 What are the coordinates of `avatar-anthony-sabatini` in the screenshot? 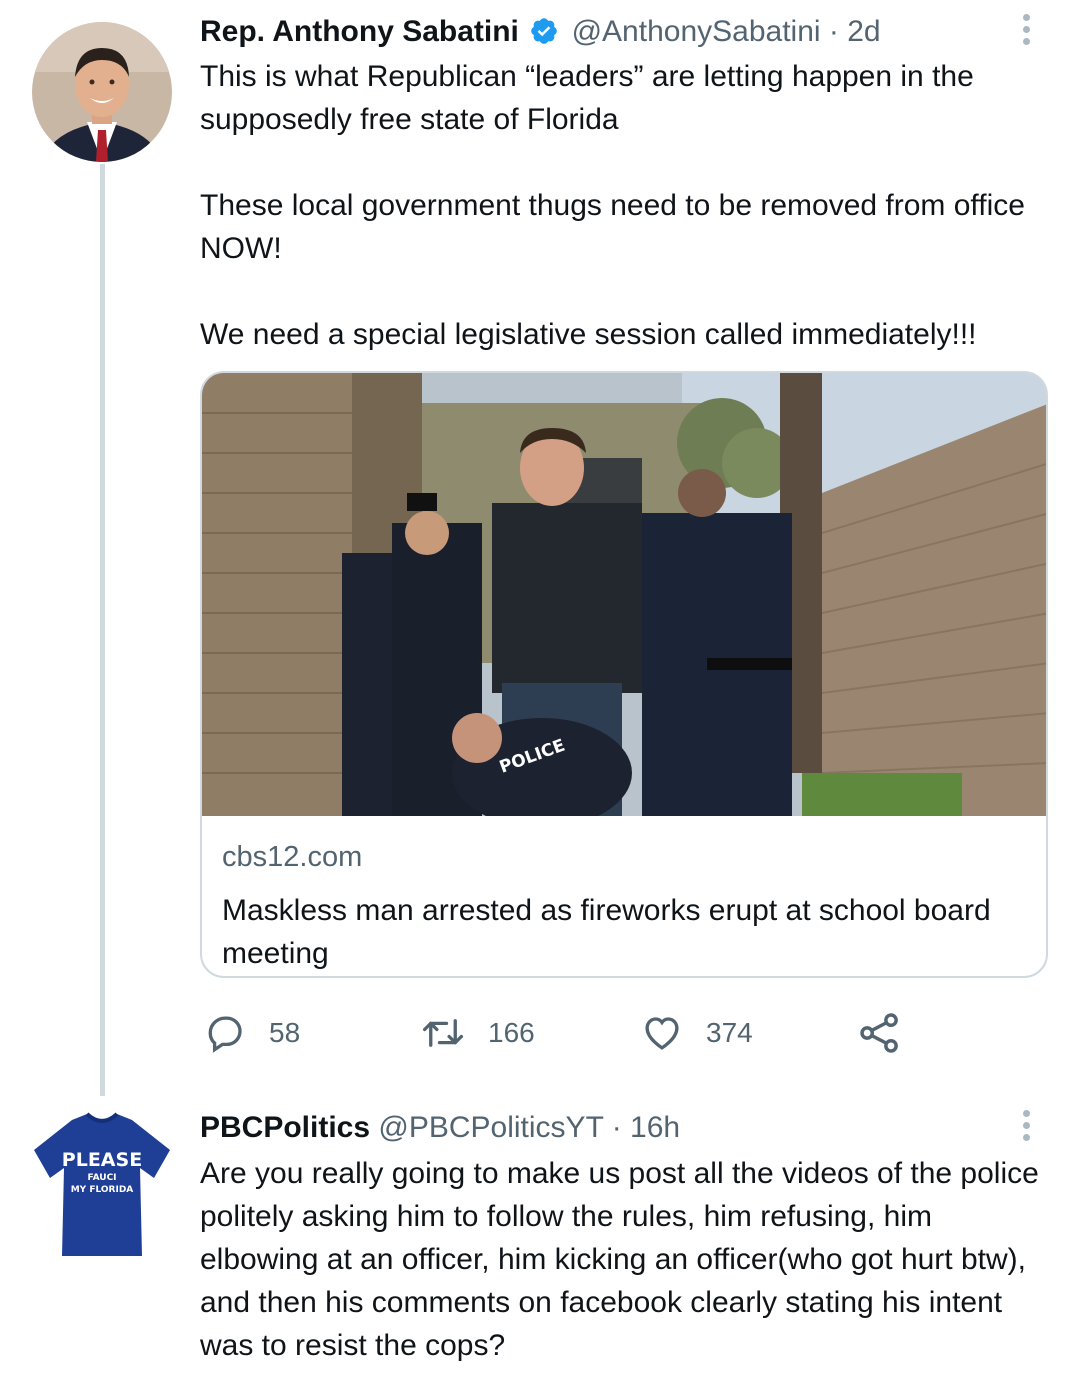 It's located at (102, 92).